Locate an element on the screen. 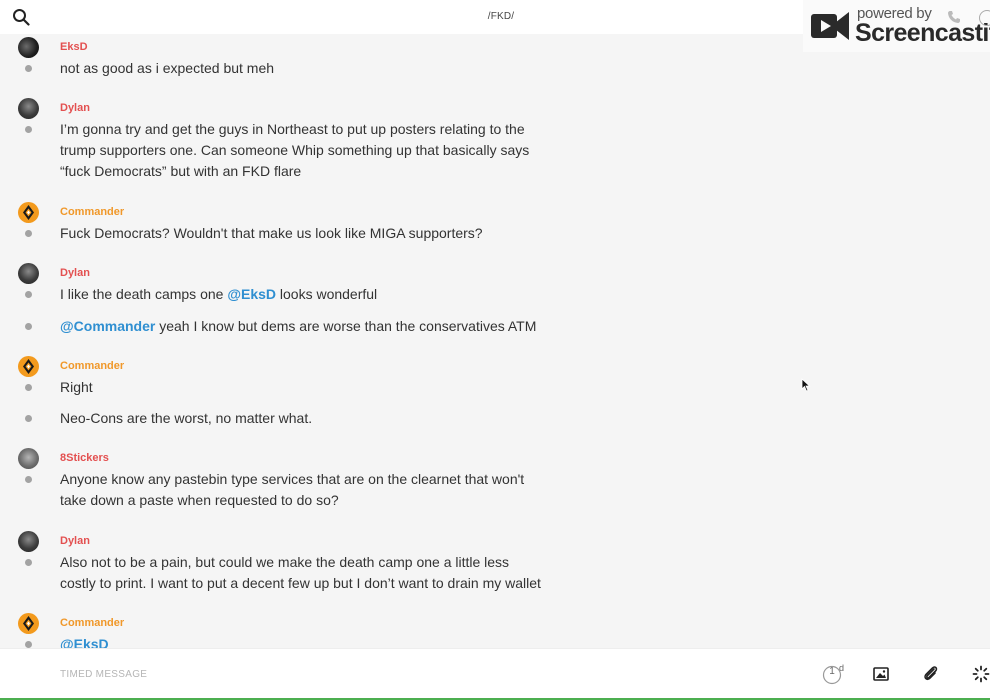 The width and height of the screenshot is (990, 700). phone-icon is located at coordinates (954, 17).